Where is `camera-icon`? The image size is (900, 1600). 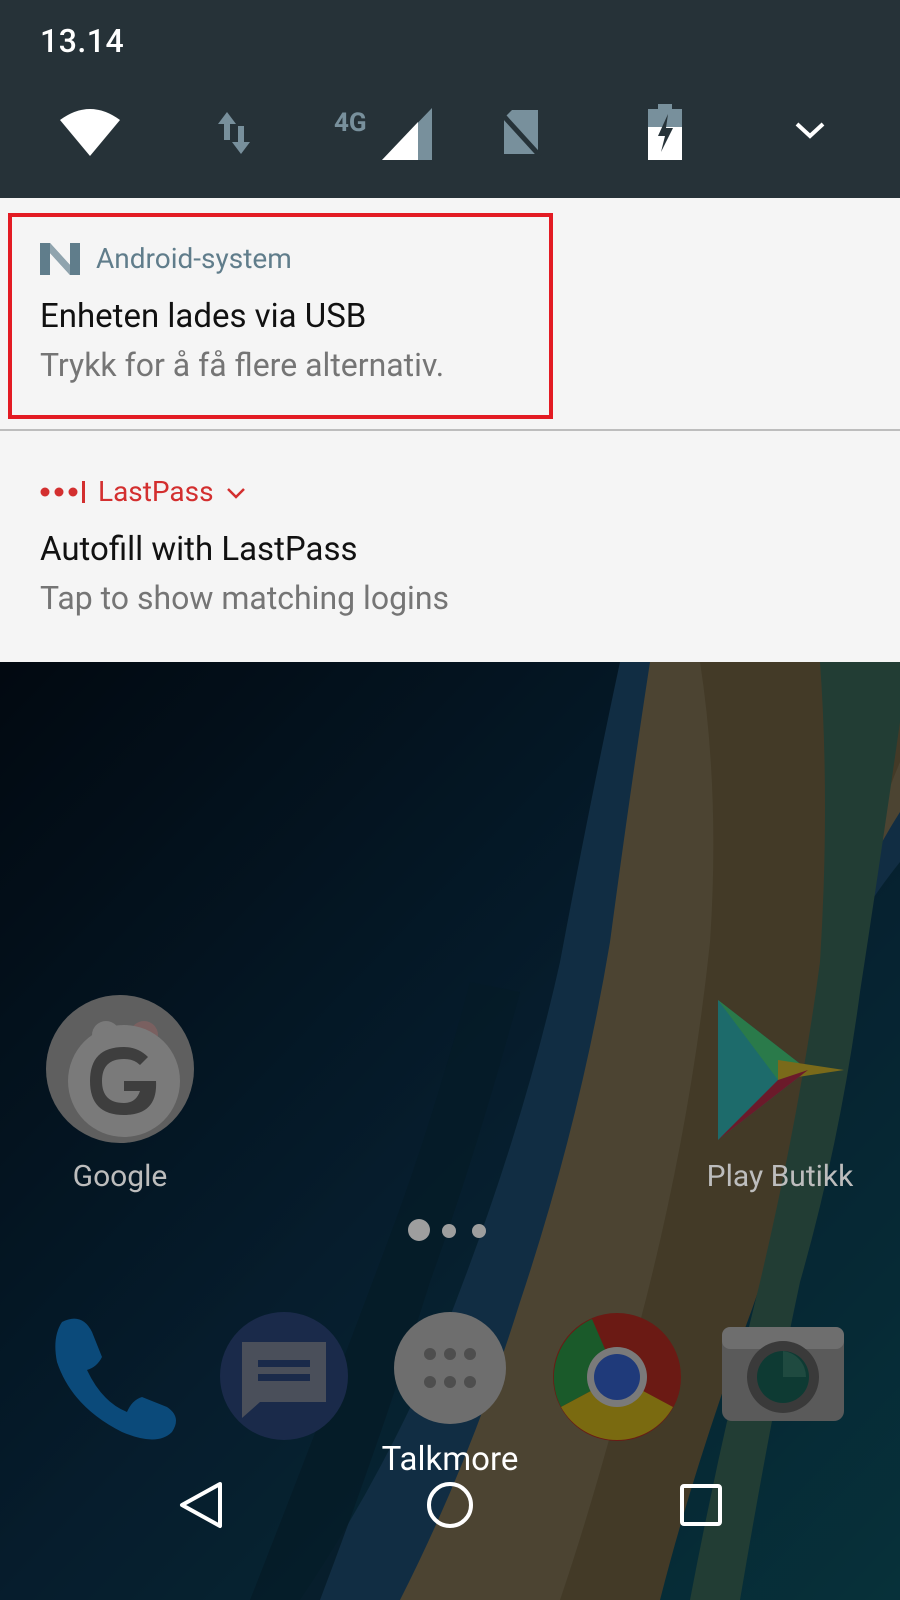
camera-icon is located at coordinates (783, 1374).